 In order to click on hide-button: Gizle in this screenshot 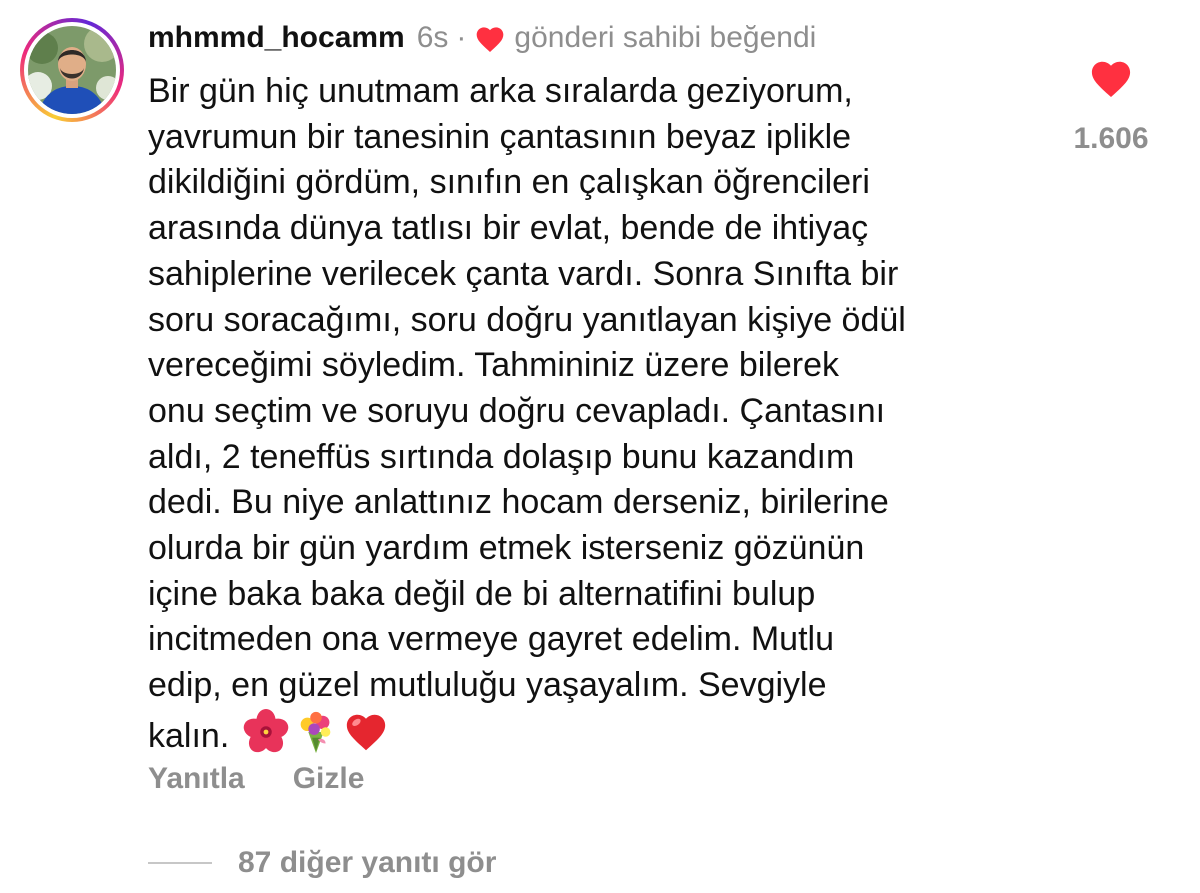, I will do `click(329, 779)`.